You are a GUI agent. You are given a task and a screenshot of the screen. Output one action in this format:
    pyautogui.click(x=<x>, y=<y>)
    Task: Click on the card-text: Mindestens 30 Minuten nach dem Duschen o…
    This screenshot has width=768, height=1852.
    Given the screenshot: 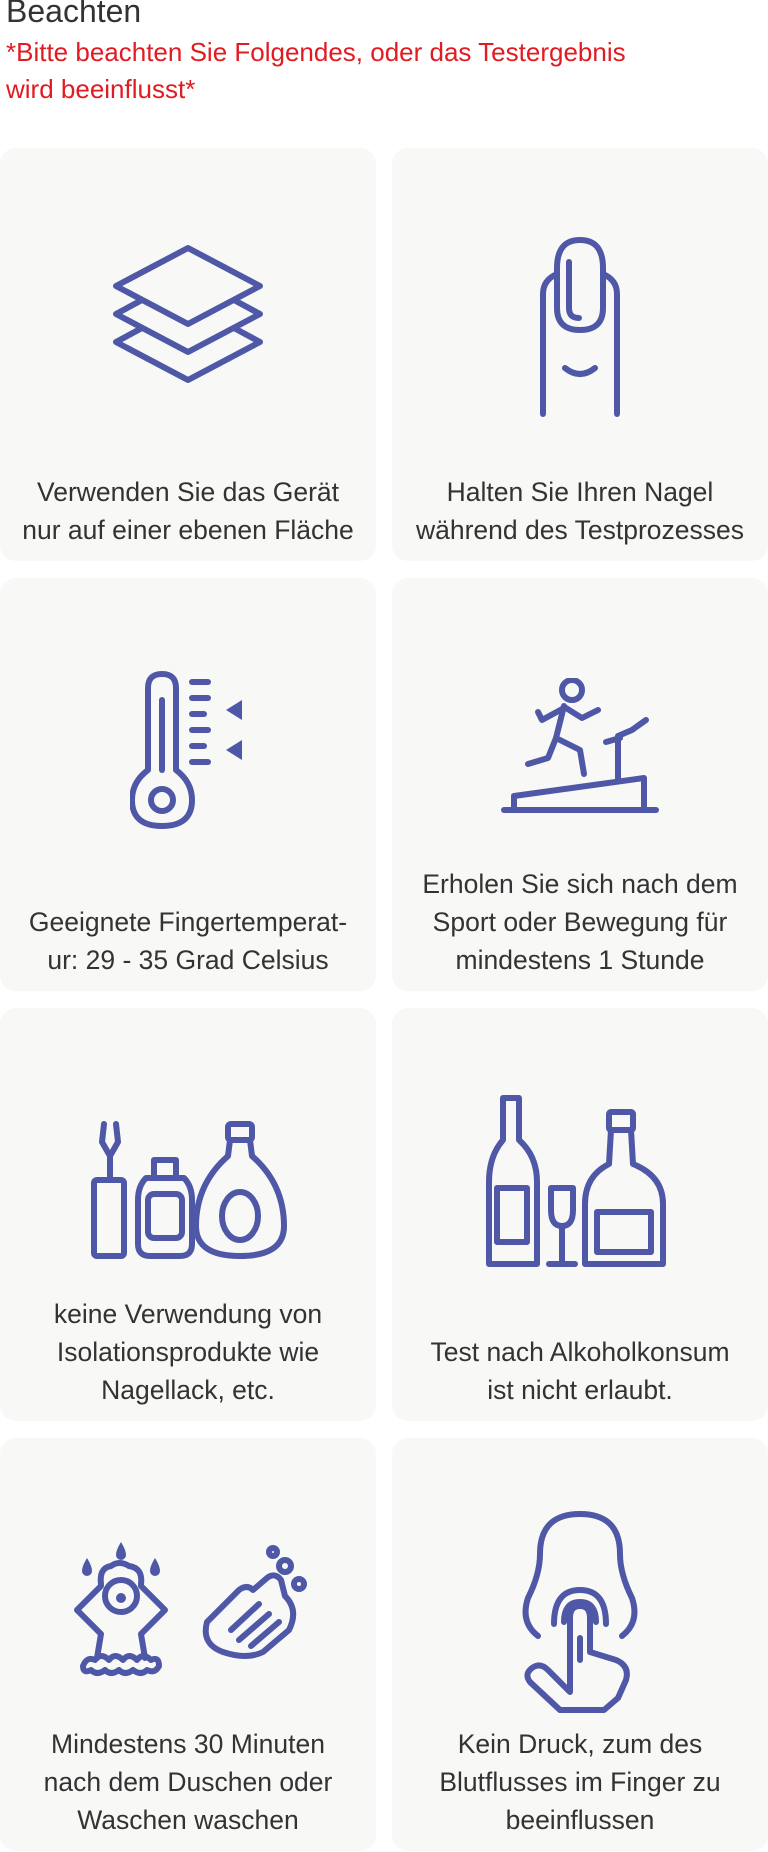 What is the action you would take?
    pyautogui.click(x=188, y=1782)
    